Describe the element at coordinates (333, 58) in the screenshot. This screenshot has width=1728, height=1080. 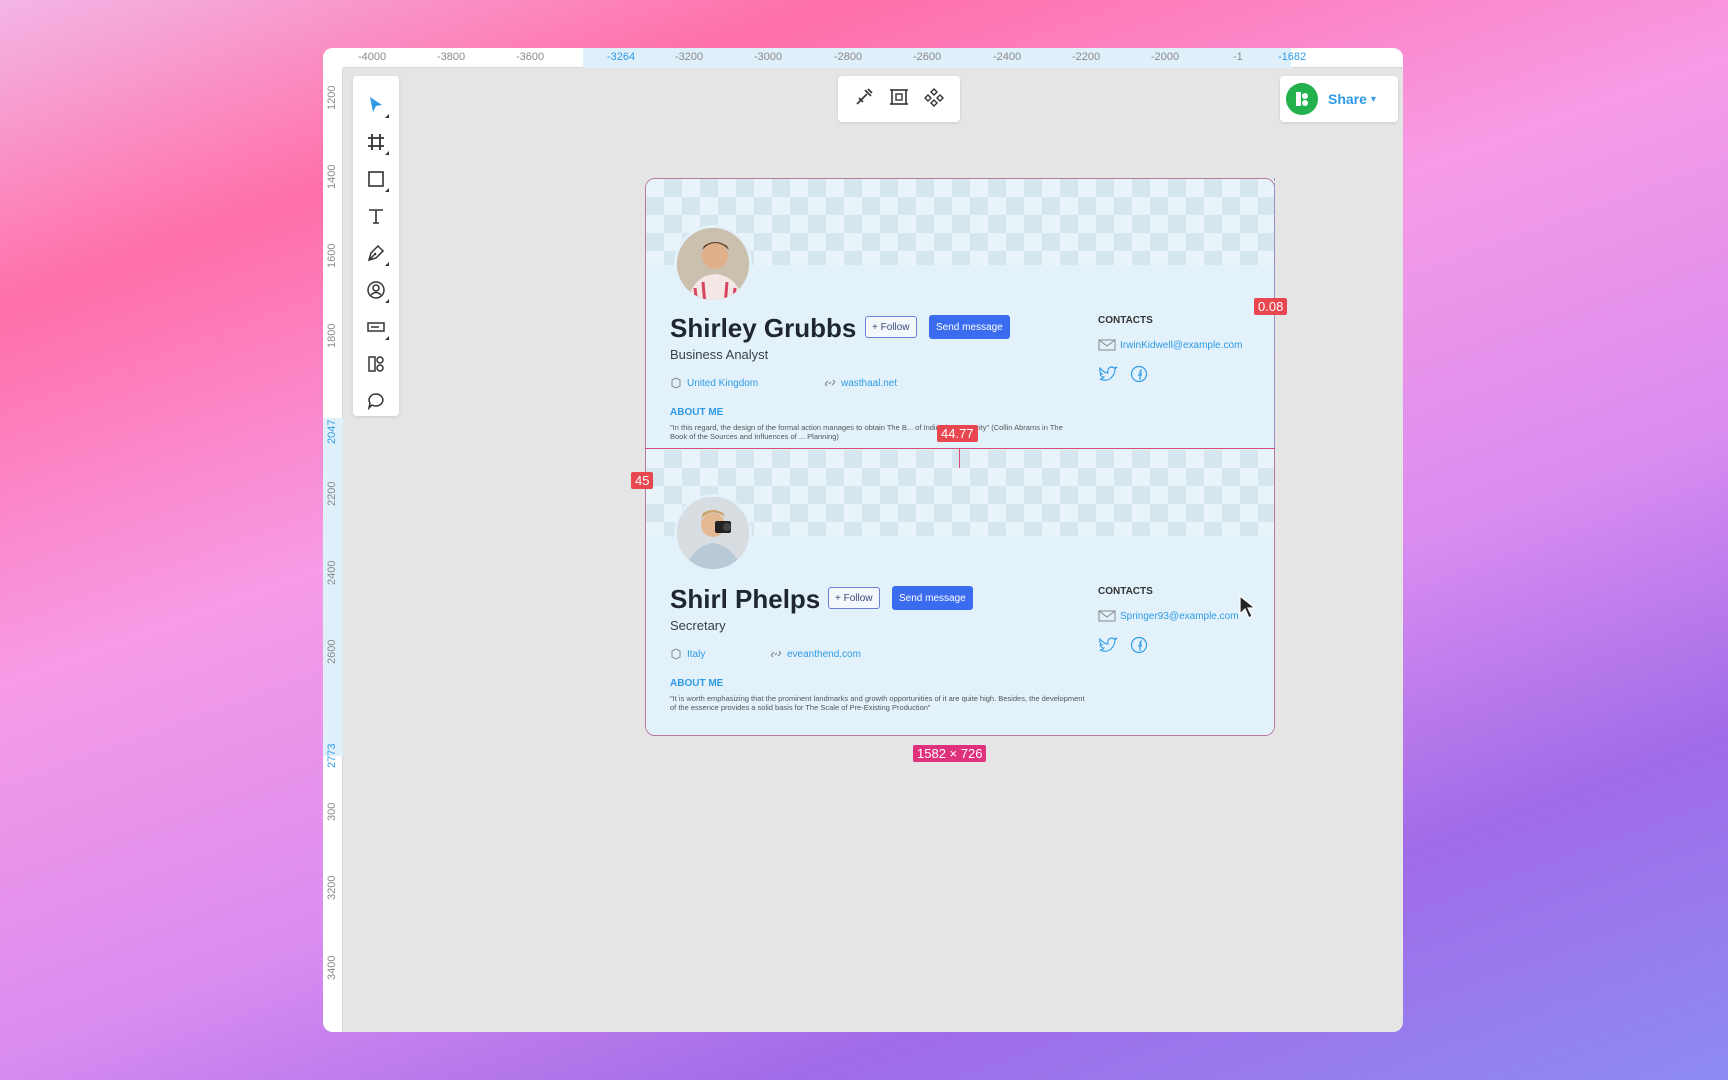
I see `ruler-corner` at that location.